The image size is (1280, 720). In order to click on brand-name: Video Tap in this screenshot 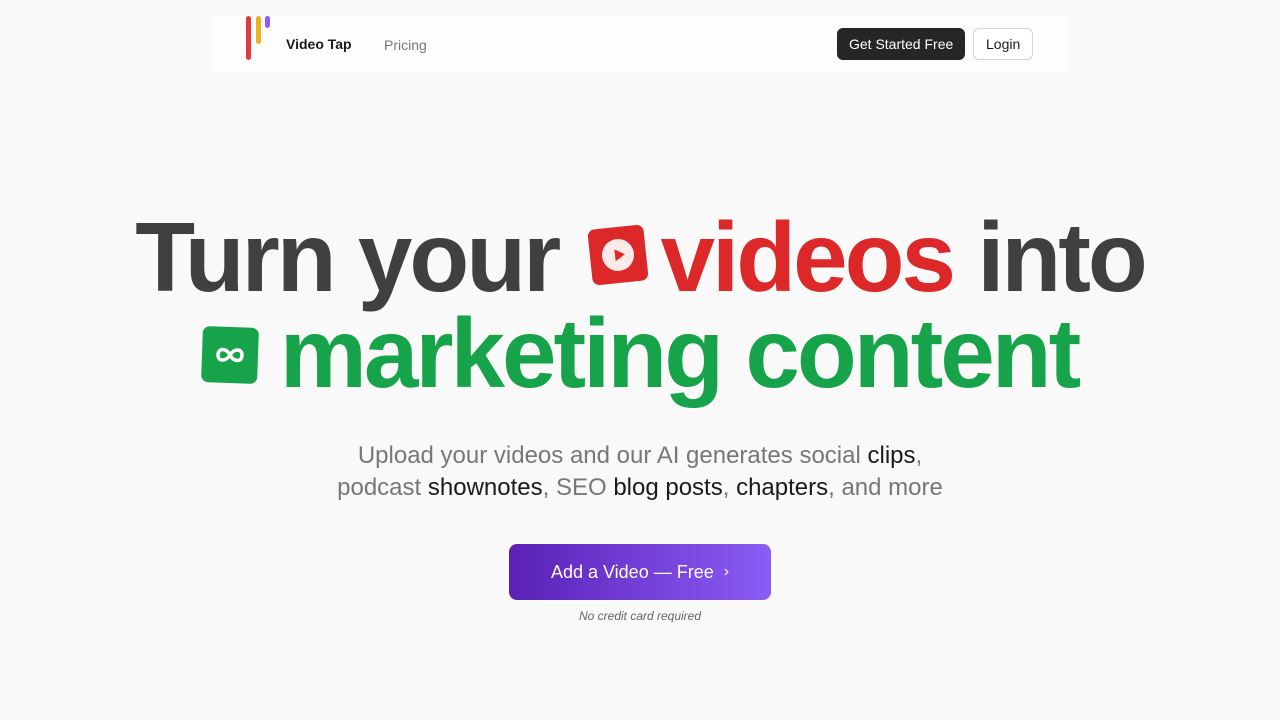, I will do `click(319, 44)`.